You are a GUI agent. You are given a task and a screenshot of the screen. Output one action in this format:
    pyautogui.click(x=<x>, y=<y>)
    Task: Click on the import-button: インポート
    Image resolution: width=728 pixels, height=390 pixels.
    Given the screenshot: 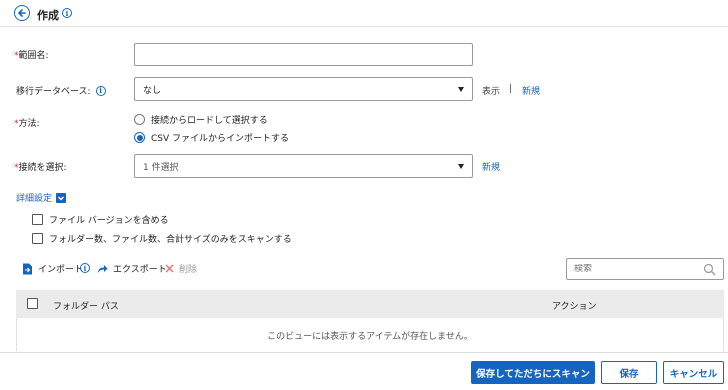 What is the action you would take?
    pyautogui.click(x=52, y=268)
    